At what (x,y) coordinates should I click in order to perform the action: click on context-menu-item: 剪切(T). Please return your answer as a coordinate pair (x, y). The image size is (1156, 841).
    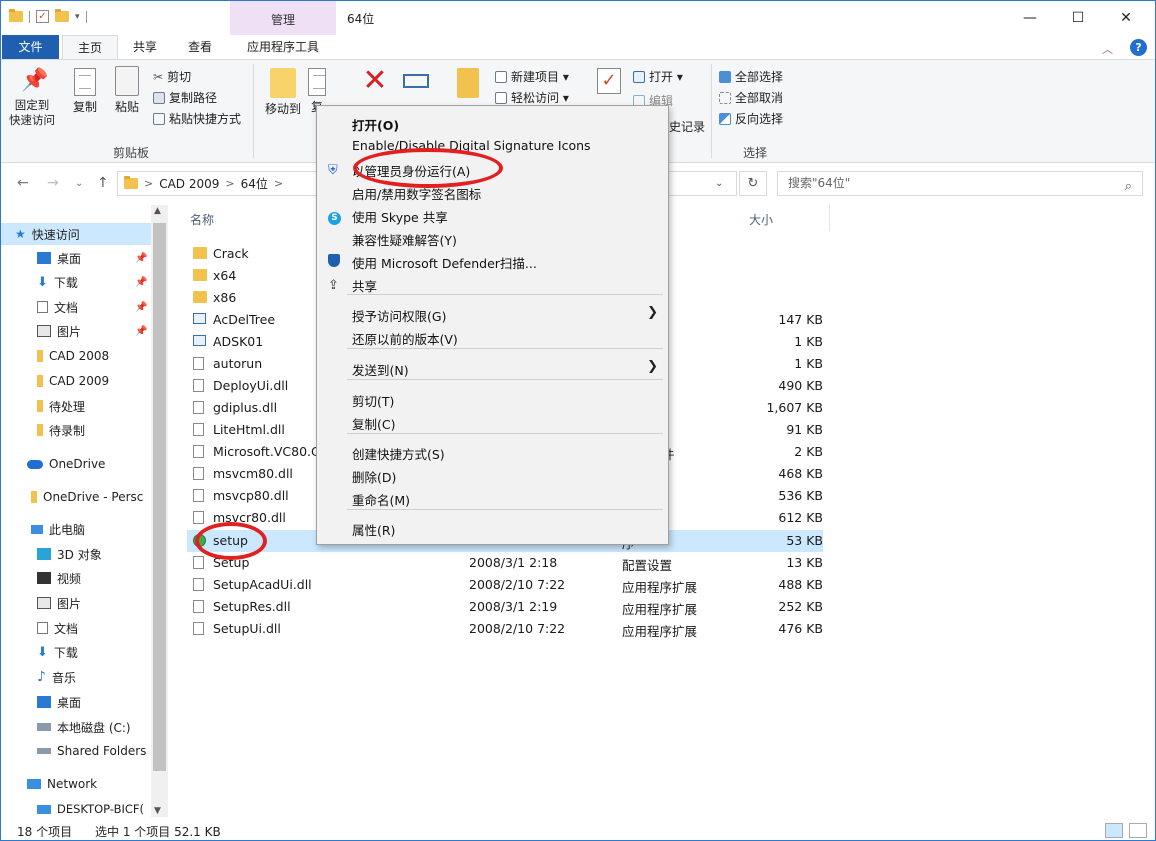
    Looking at the image, I should click on (492, 399).